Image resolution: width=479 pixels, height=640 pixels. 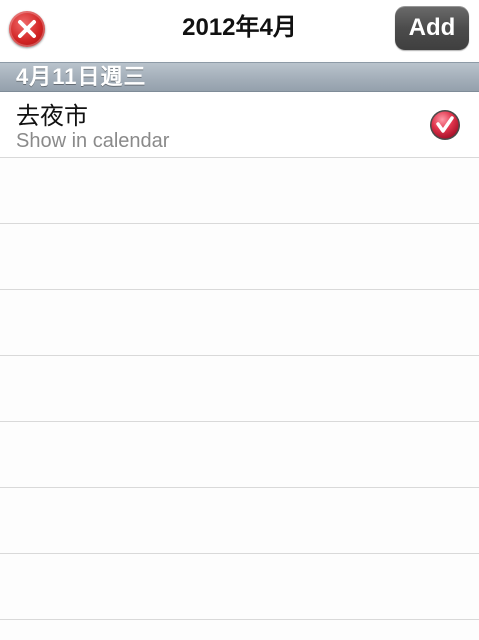 I want to click on date-section-header: 4月11日週三, so click(x=239, y=77).